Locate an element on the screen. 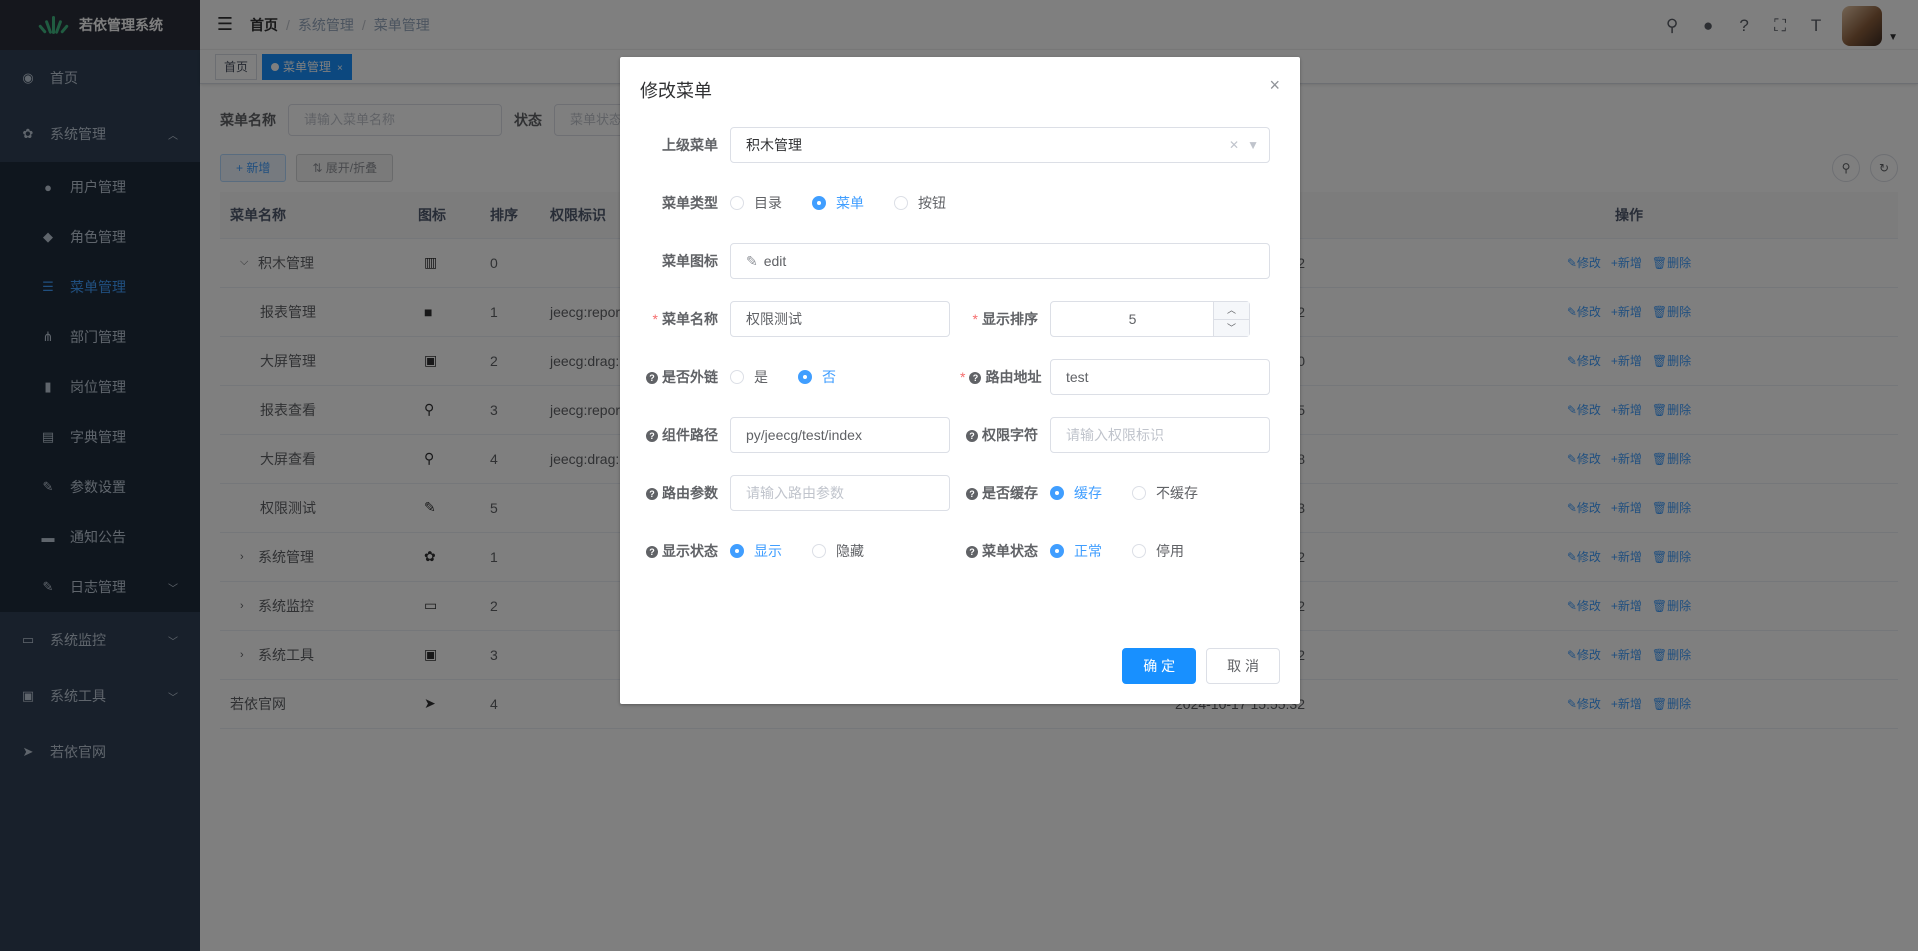 This screenshot has width=1918, height=951. cache-label-text: 是否缓存 is located at coordinates (1010, 493).